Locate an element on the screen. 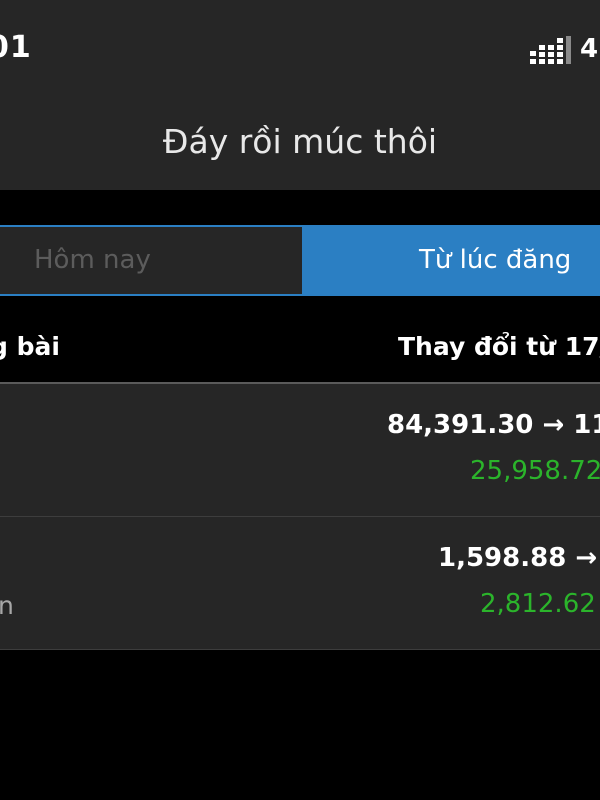 The image size is (600, 800). page-title: Đáy rồi múc thôi is located at coordinates (300, 141).